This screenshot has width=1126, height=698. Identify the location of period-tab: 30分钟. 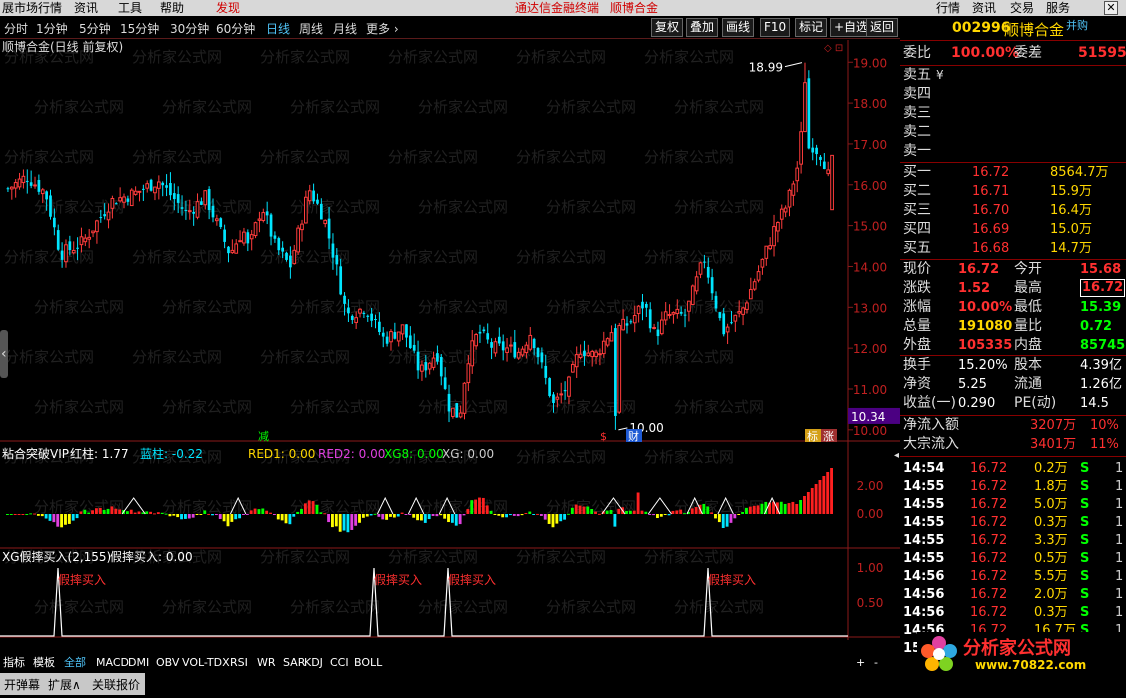
(189, 28).